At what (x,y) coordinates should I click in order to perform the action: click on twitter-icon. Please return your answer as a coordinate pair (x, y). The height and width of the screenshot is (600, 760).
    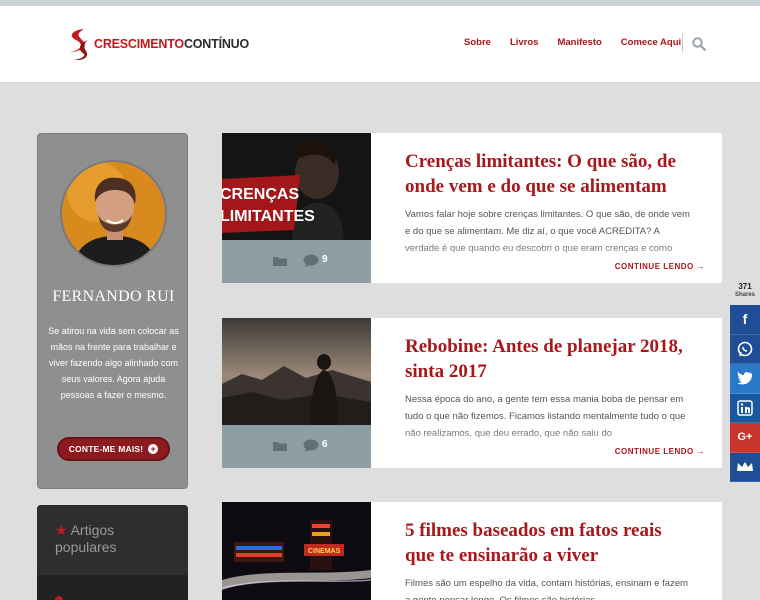
    Looking at the image, I should click on (744, 378).